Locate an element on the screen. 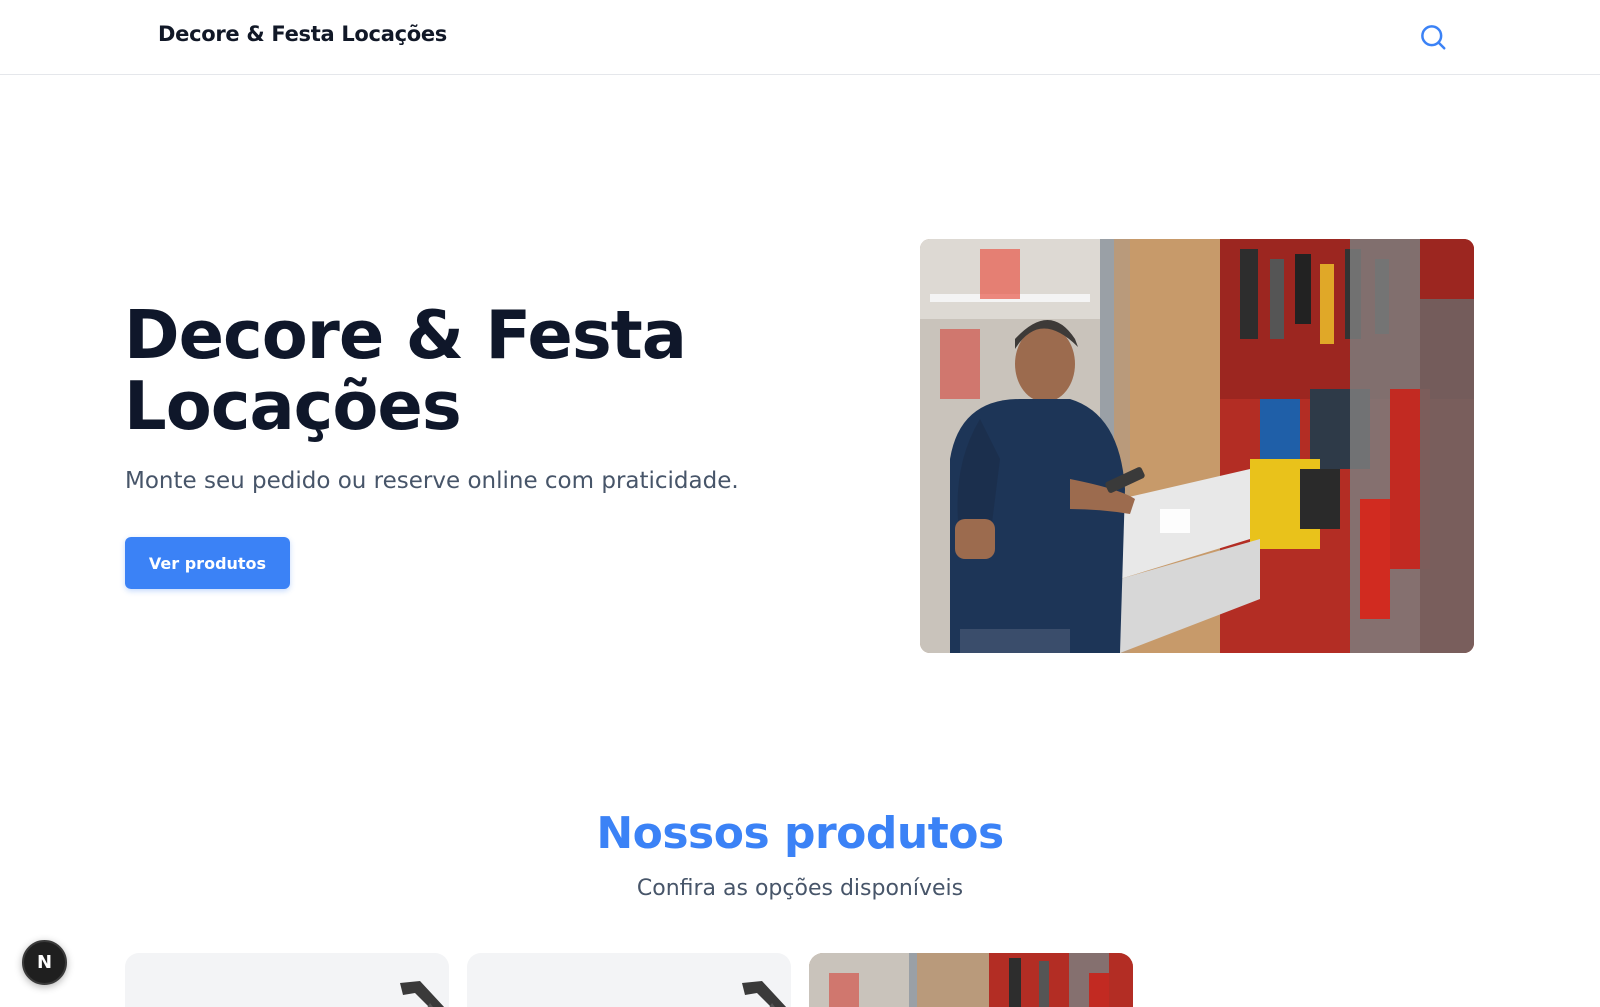  hero-title: Decore & Festa Locações is located at coordinates (405, 370).